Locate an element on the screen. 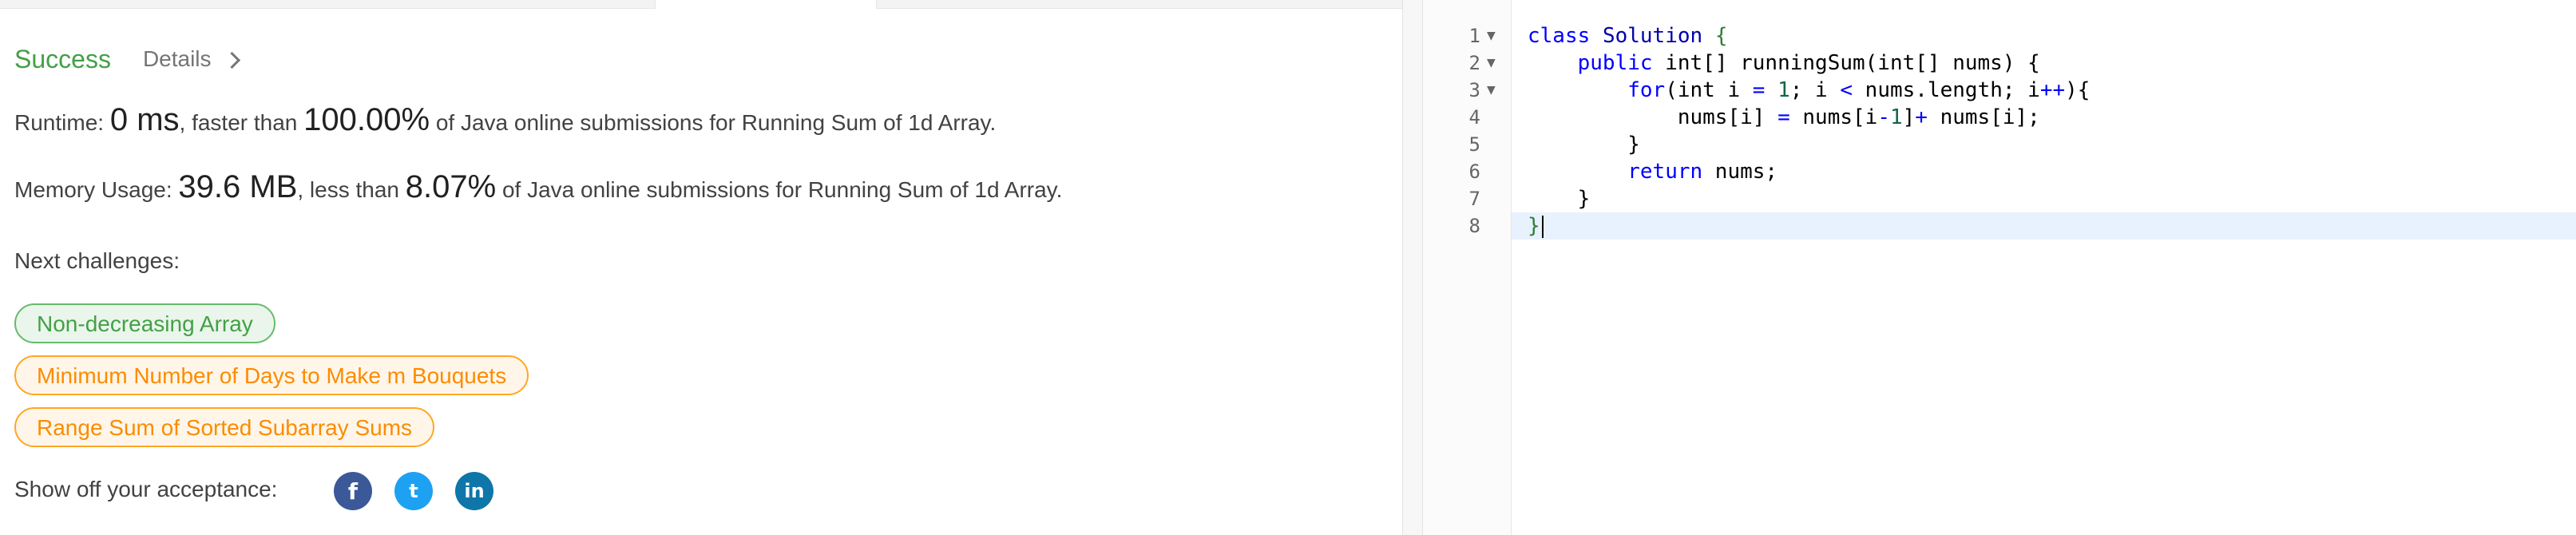  text-cursor is located at coordinates (1542, 226).